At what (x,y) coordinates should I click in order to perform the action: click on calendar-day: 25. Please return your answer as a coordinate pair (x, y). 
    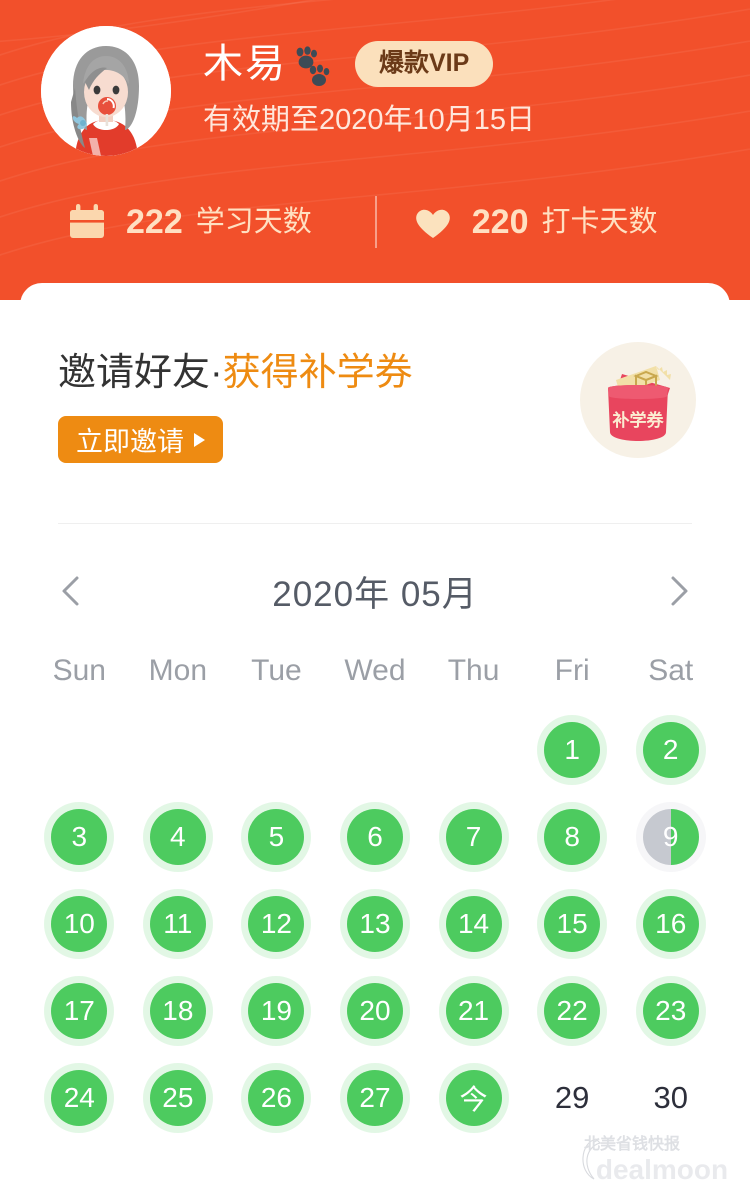
    Looking at the image, I should click on (178, 1097).